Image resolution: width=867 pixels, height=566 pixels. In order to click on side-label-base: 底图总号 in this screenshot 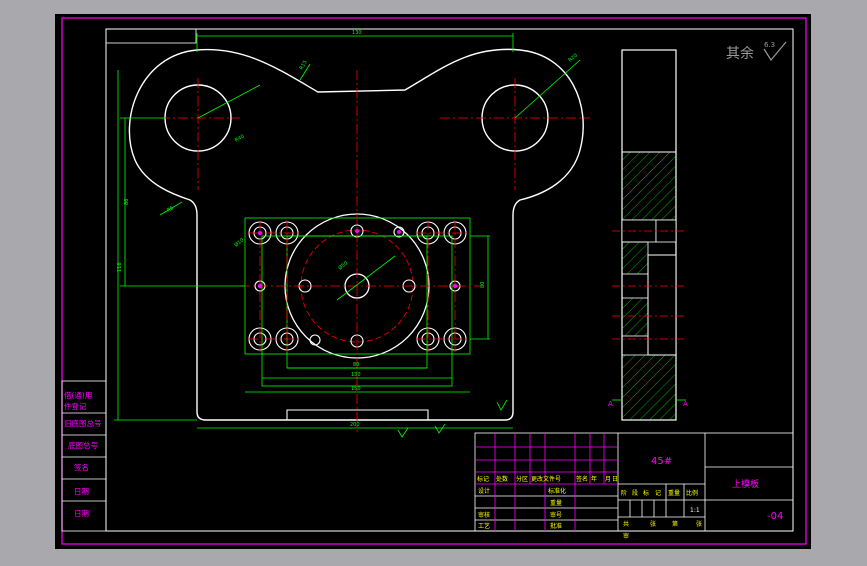, I will do `click(83, 445)`.